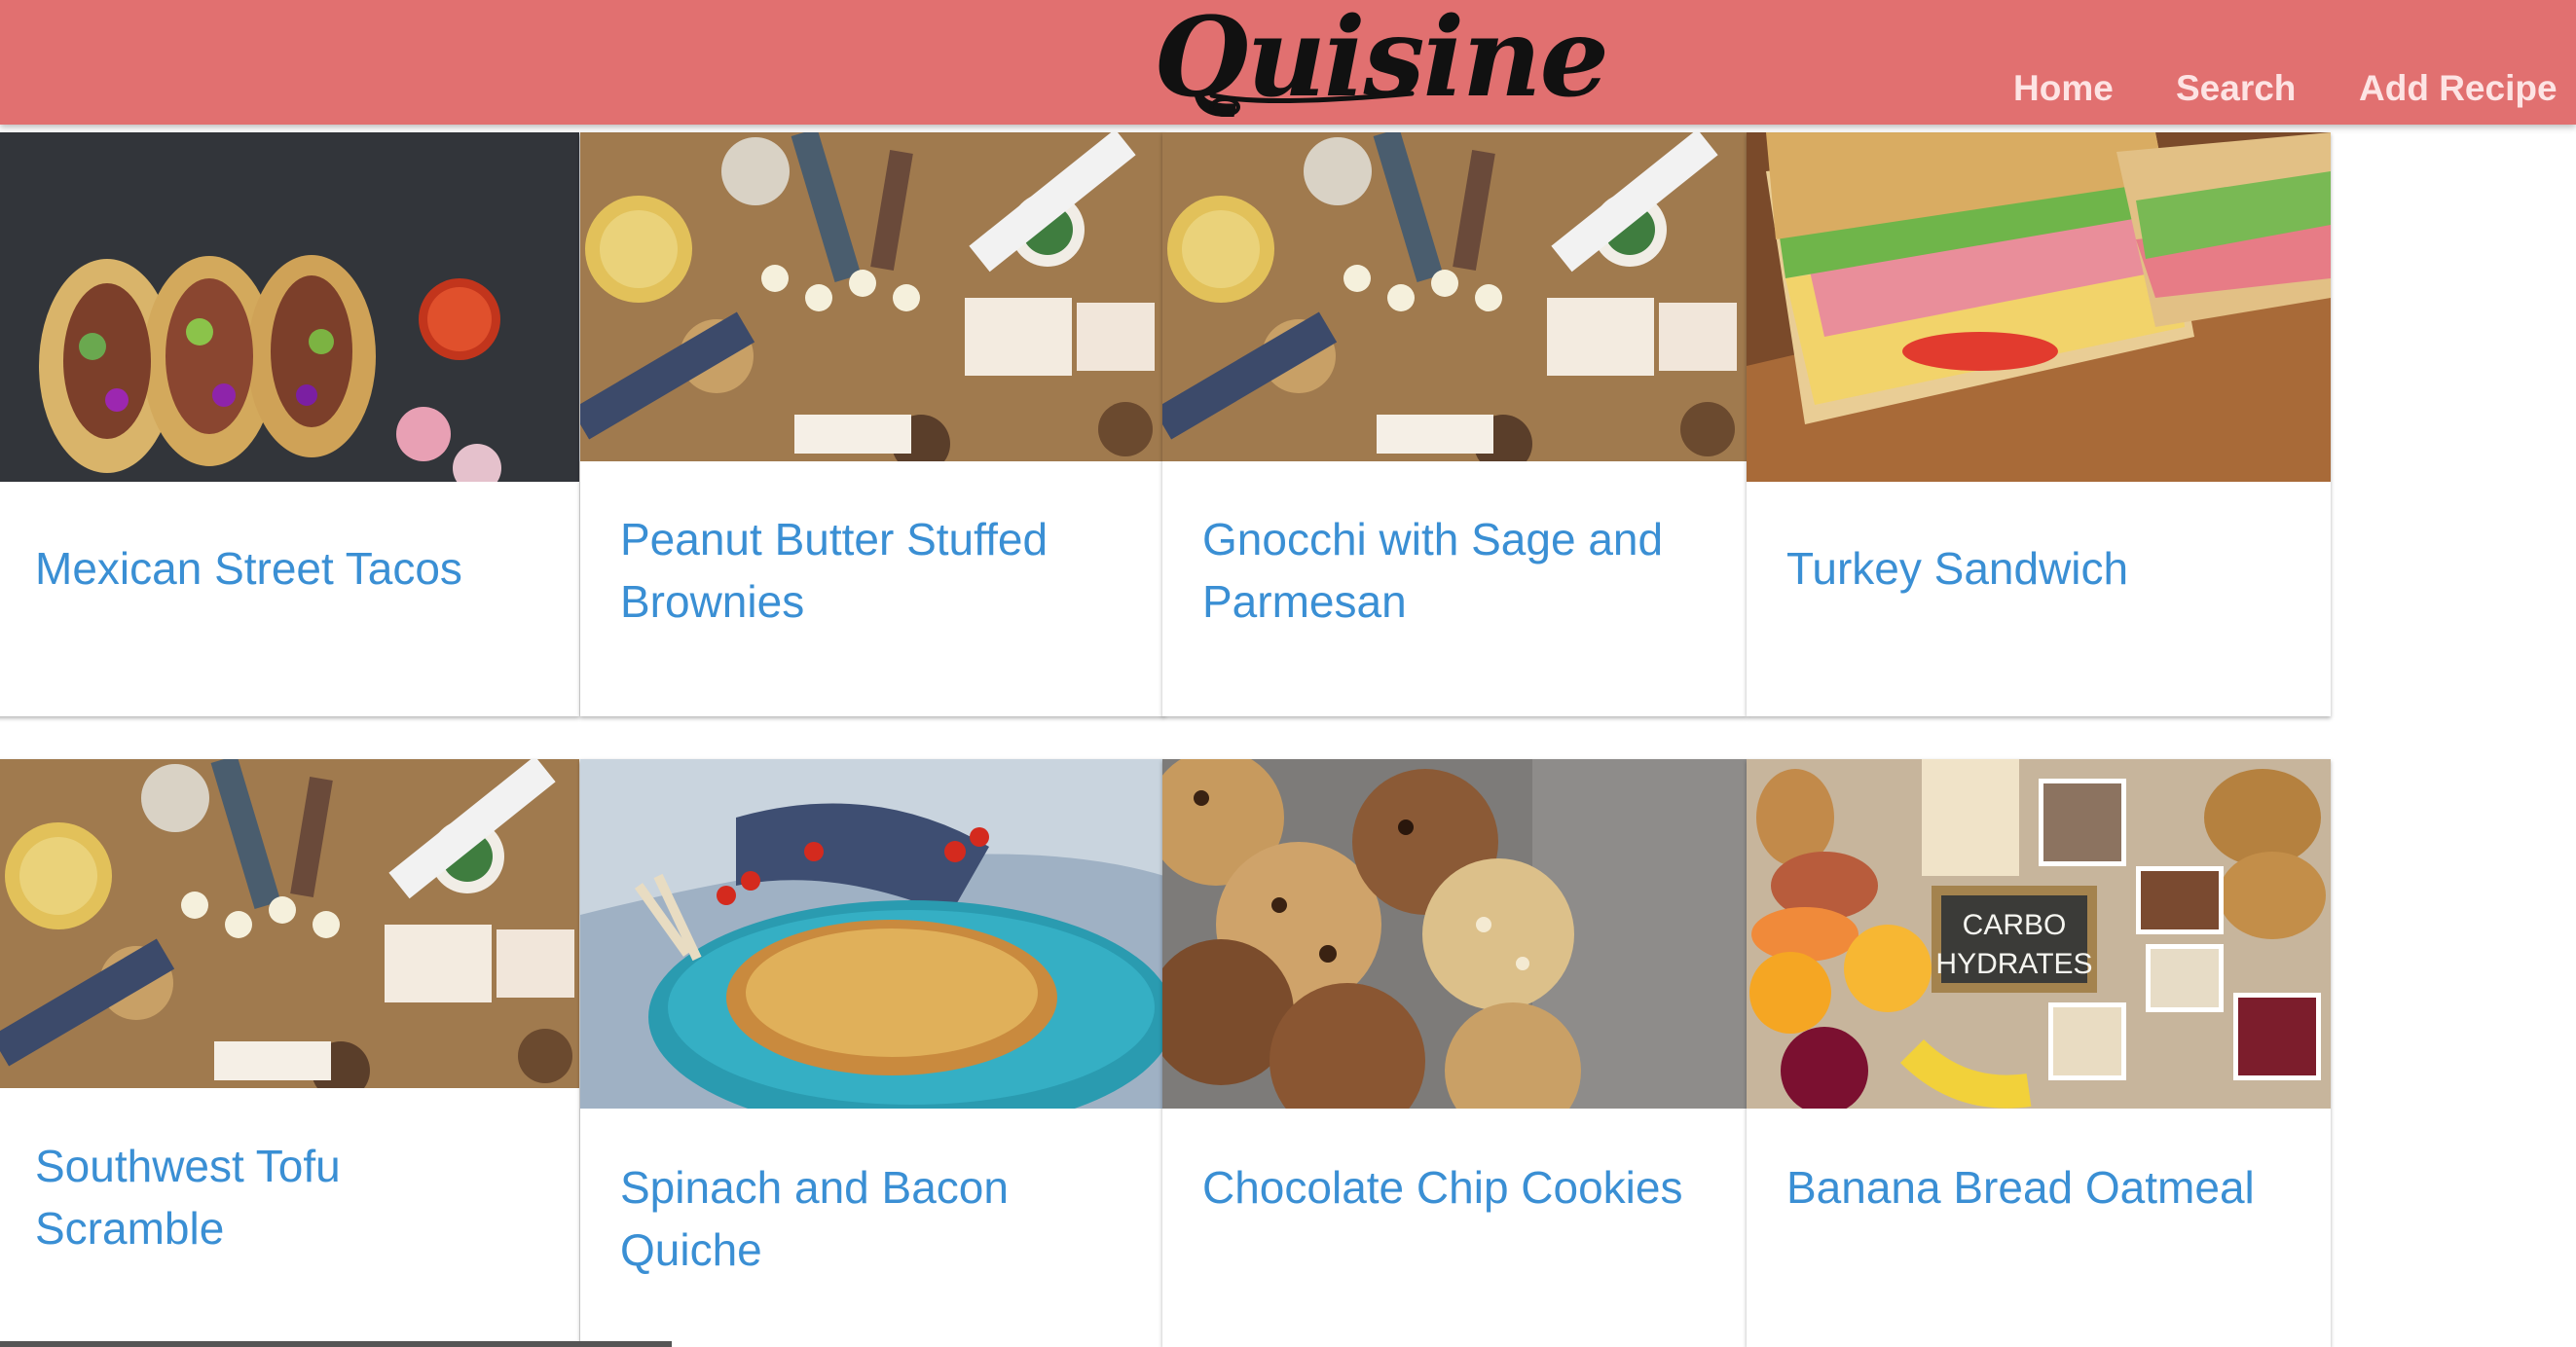 This screenshot has height=1347, width=2576. What do you see at coordinates (2015, 925) in the screenshot?
I see `chalkboard-text-line-1: CARBO` at bounding box center [2015, 925].